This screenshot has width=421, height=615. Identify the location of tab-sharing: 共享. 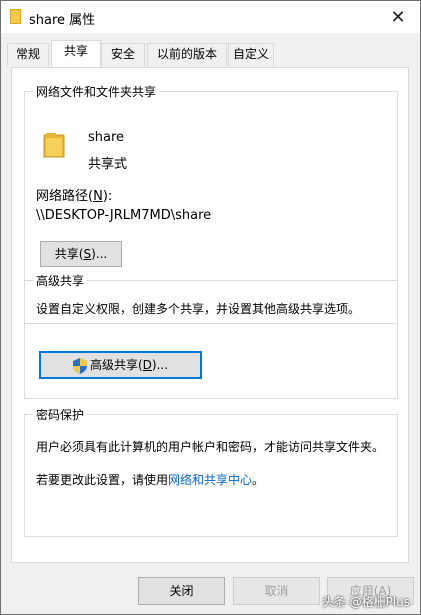
(76, 53).